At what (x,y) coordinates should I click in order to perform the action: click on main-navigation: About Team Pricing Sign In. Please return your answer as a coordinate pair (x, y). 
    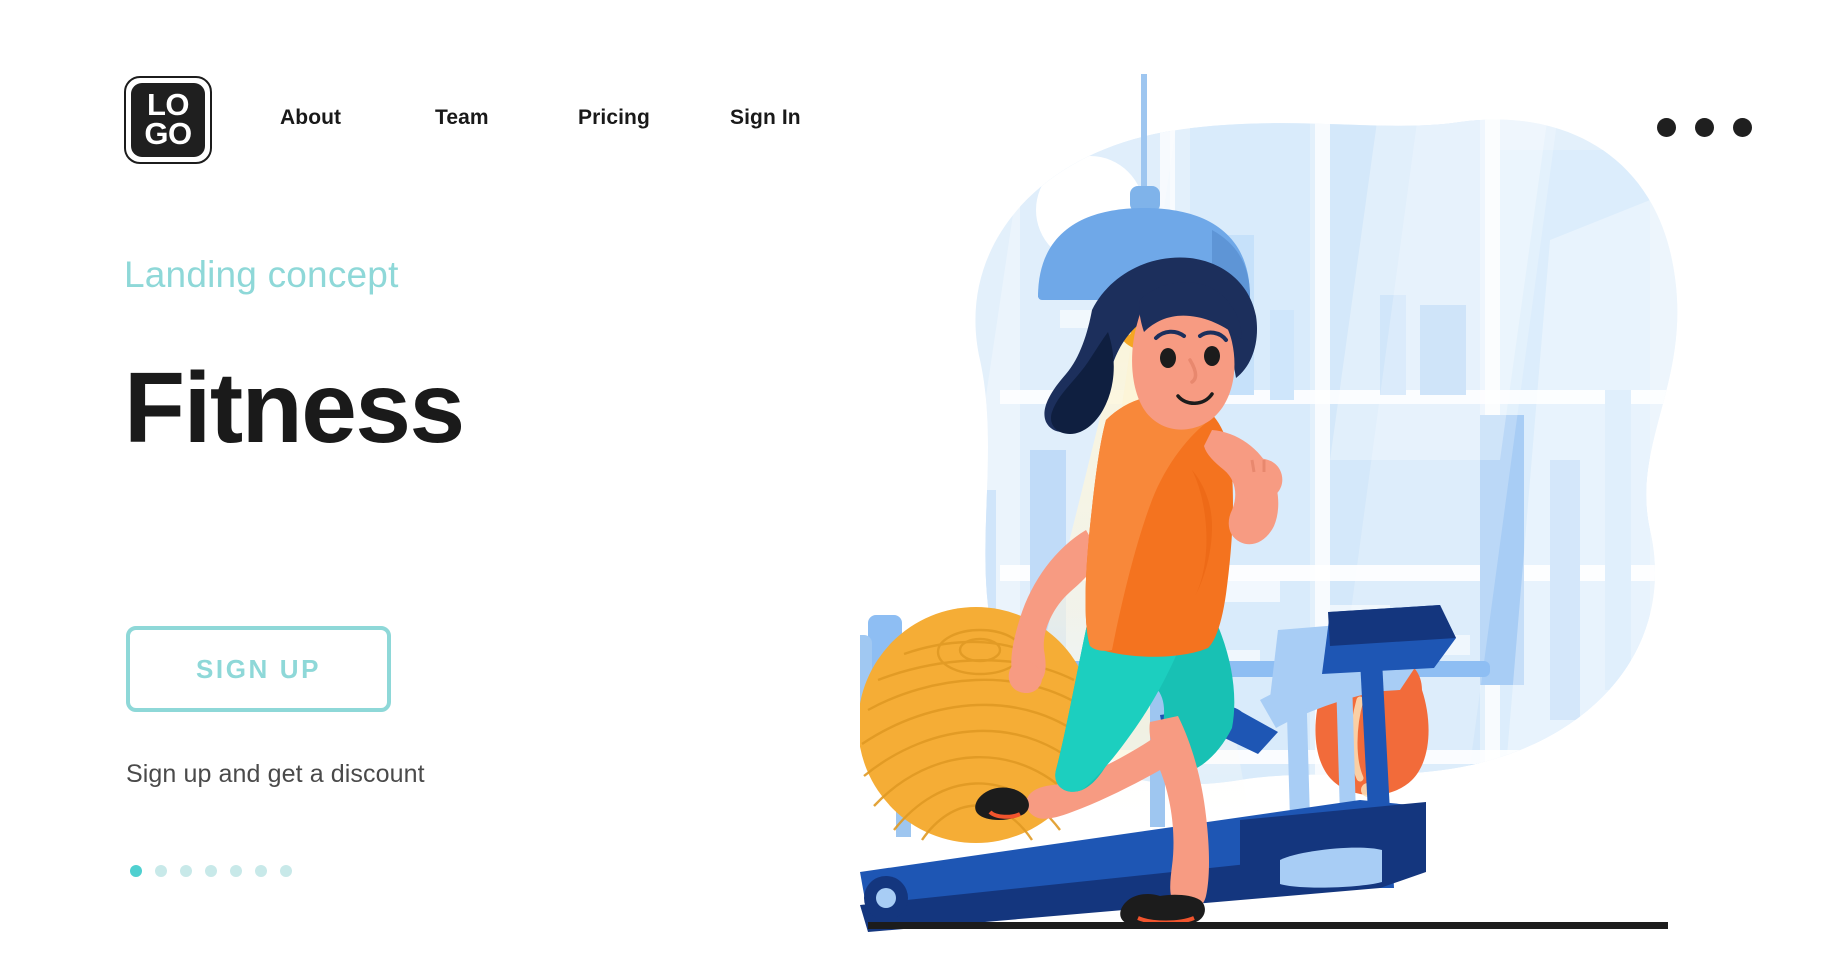
    Looking at the image, I should click on (540, 118).